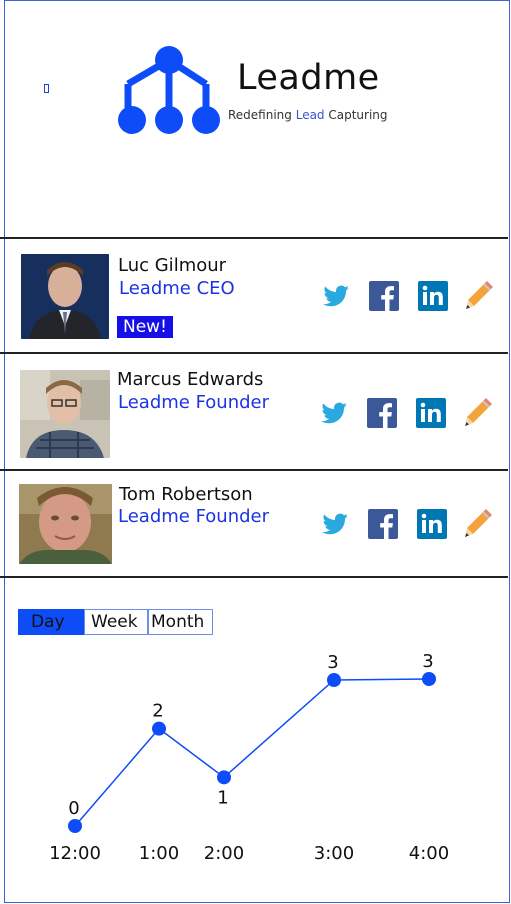  Describe the element at coordinates (252, 752) in the screenshot. I see `series-line` at that location.